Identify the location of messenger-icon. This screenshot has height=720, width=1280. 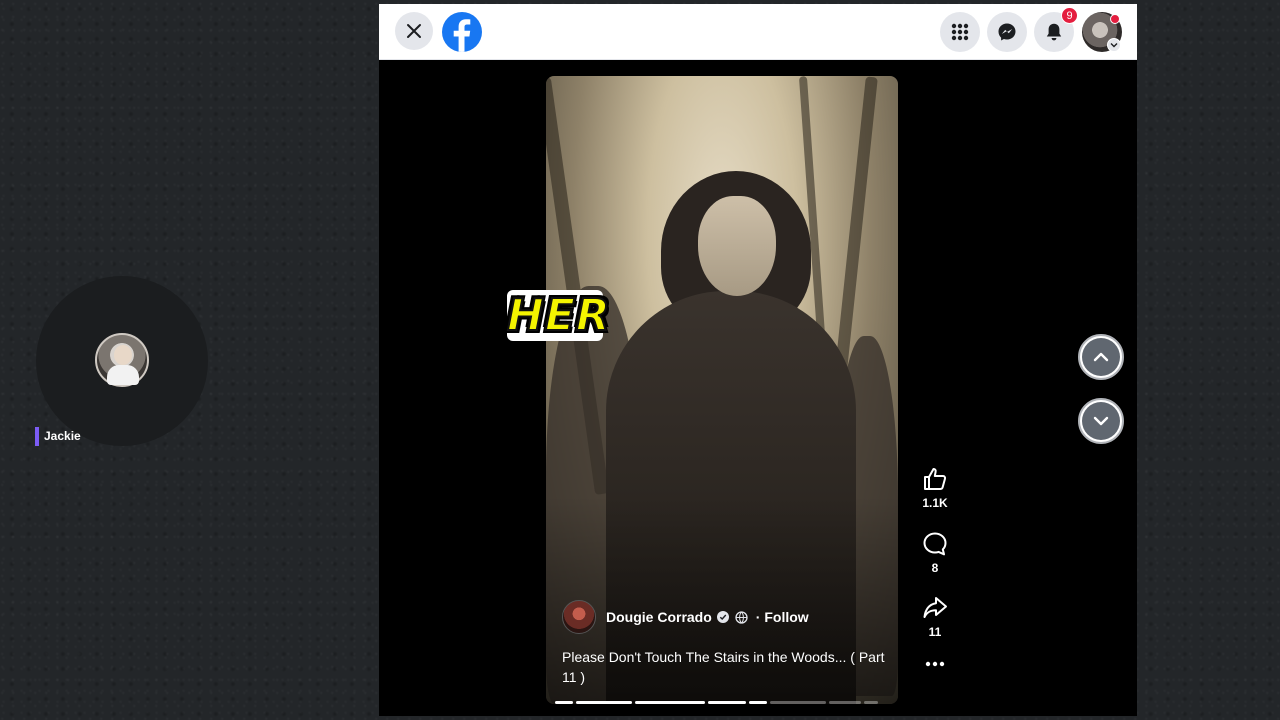
(1007, 32).